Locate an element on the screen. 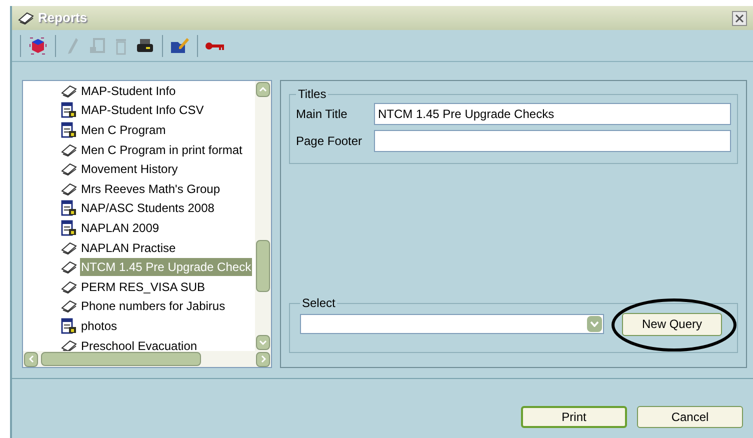  folder-pencil-icon is located at coordinates (180, 45).